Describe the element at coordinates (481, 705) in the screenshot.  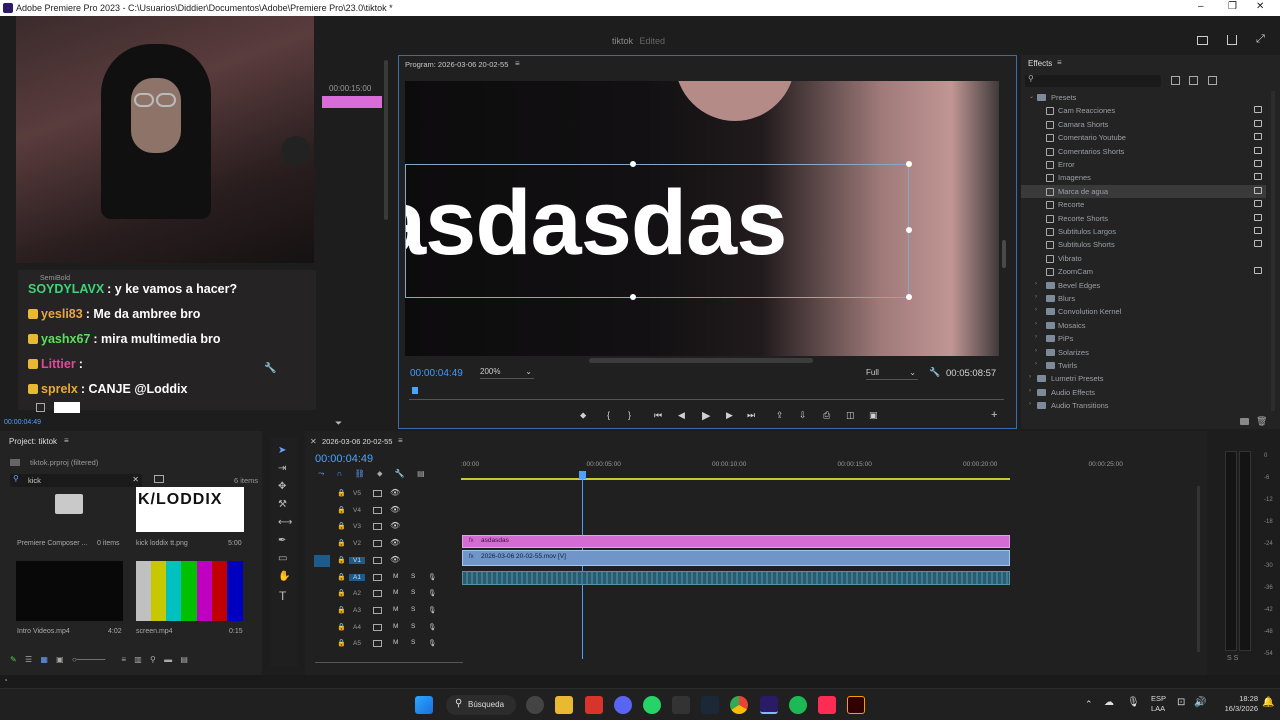
I see `taskbar-search: ⚲ Búsqueda` at that location.